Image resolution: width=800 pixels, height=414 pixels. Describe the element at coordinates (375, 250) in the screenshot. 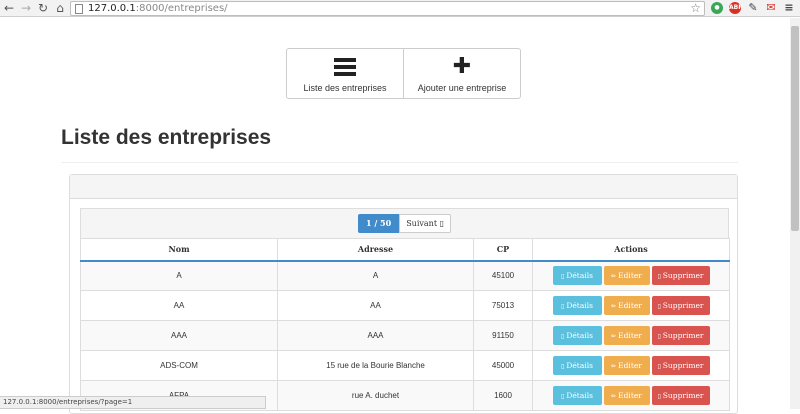

I see `header-adresse: Adresse` at that location.